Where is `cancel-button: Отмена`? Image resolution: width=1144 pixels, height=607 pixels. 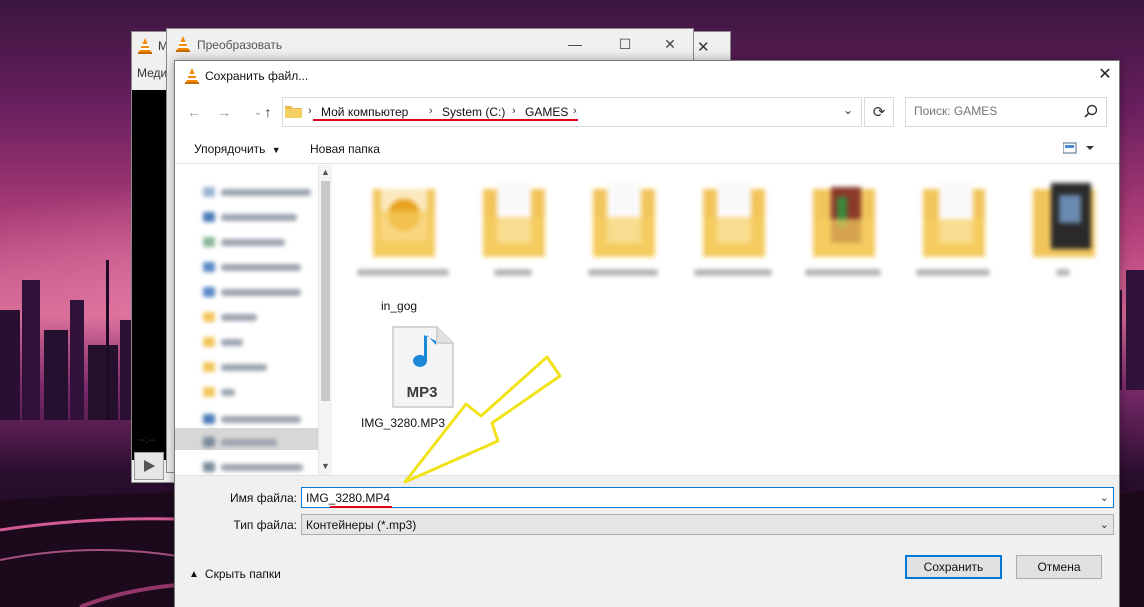
cancel-button: Отмена is located at coordinates (1059, 567).